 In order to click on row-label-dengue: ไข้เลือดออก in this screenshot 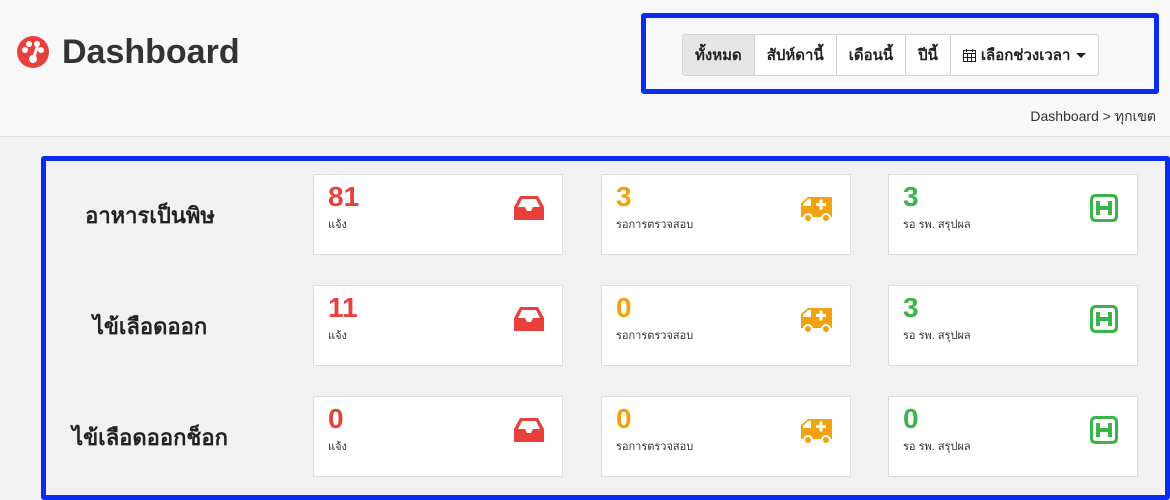, I will do `click(150, 326)`.